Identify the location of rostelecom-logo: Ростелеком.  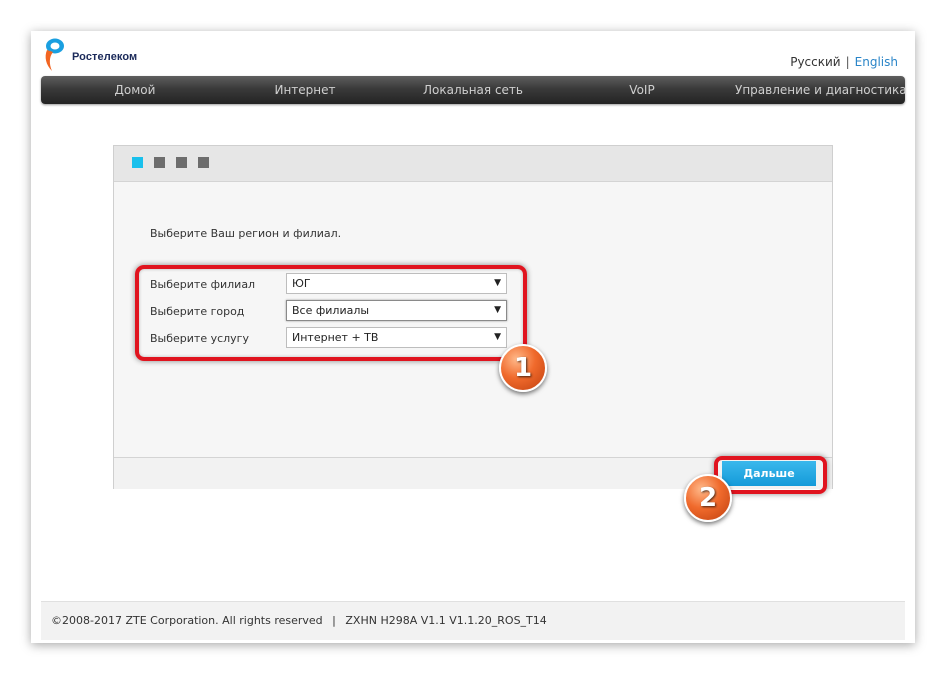
(109, 55).